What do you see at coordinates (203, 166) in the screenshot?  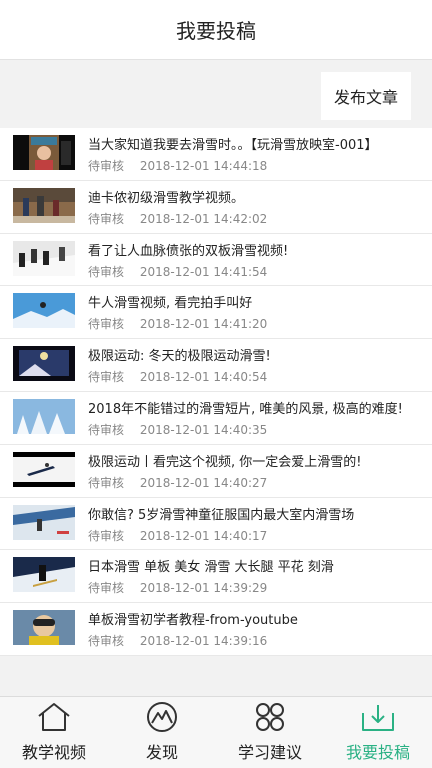 I see `post-time: 2018-12-01 14:44:18` at bounding box center [203, 166].